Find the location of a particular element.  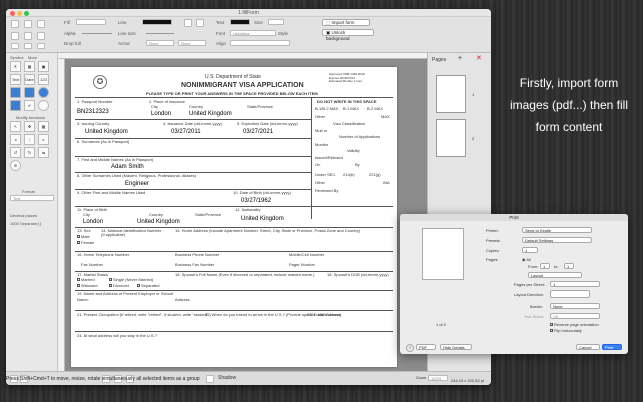

arrow-start-select: None is located at coordinates (160, 43).